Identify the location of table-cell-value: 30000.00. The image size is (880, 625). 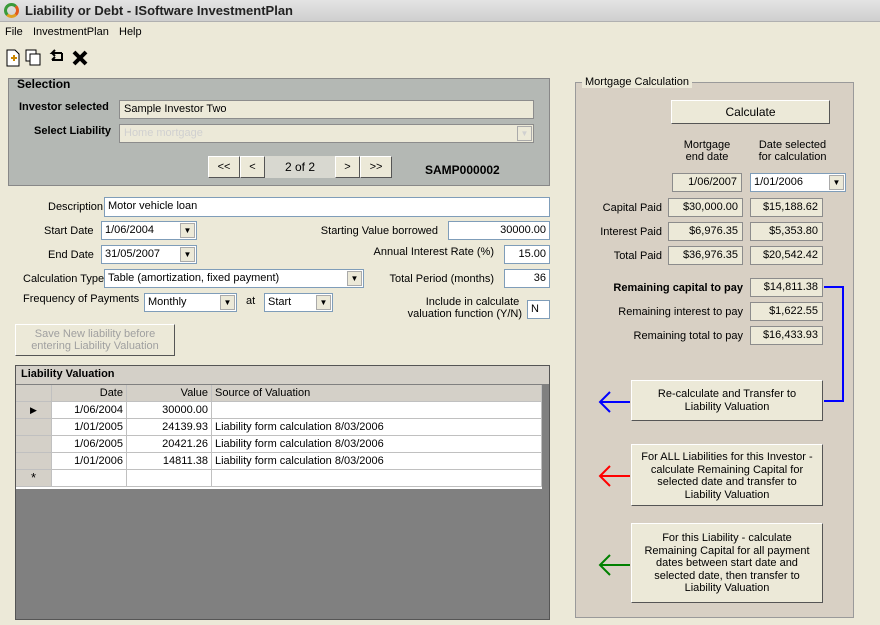
(169, 410).